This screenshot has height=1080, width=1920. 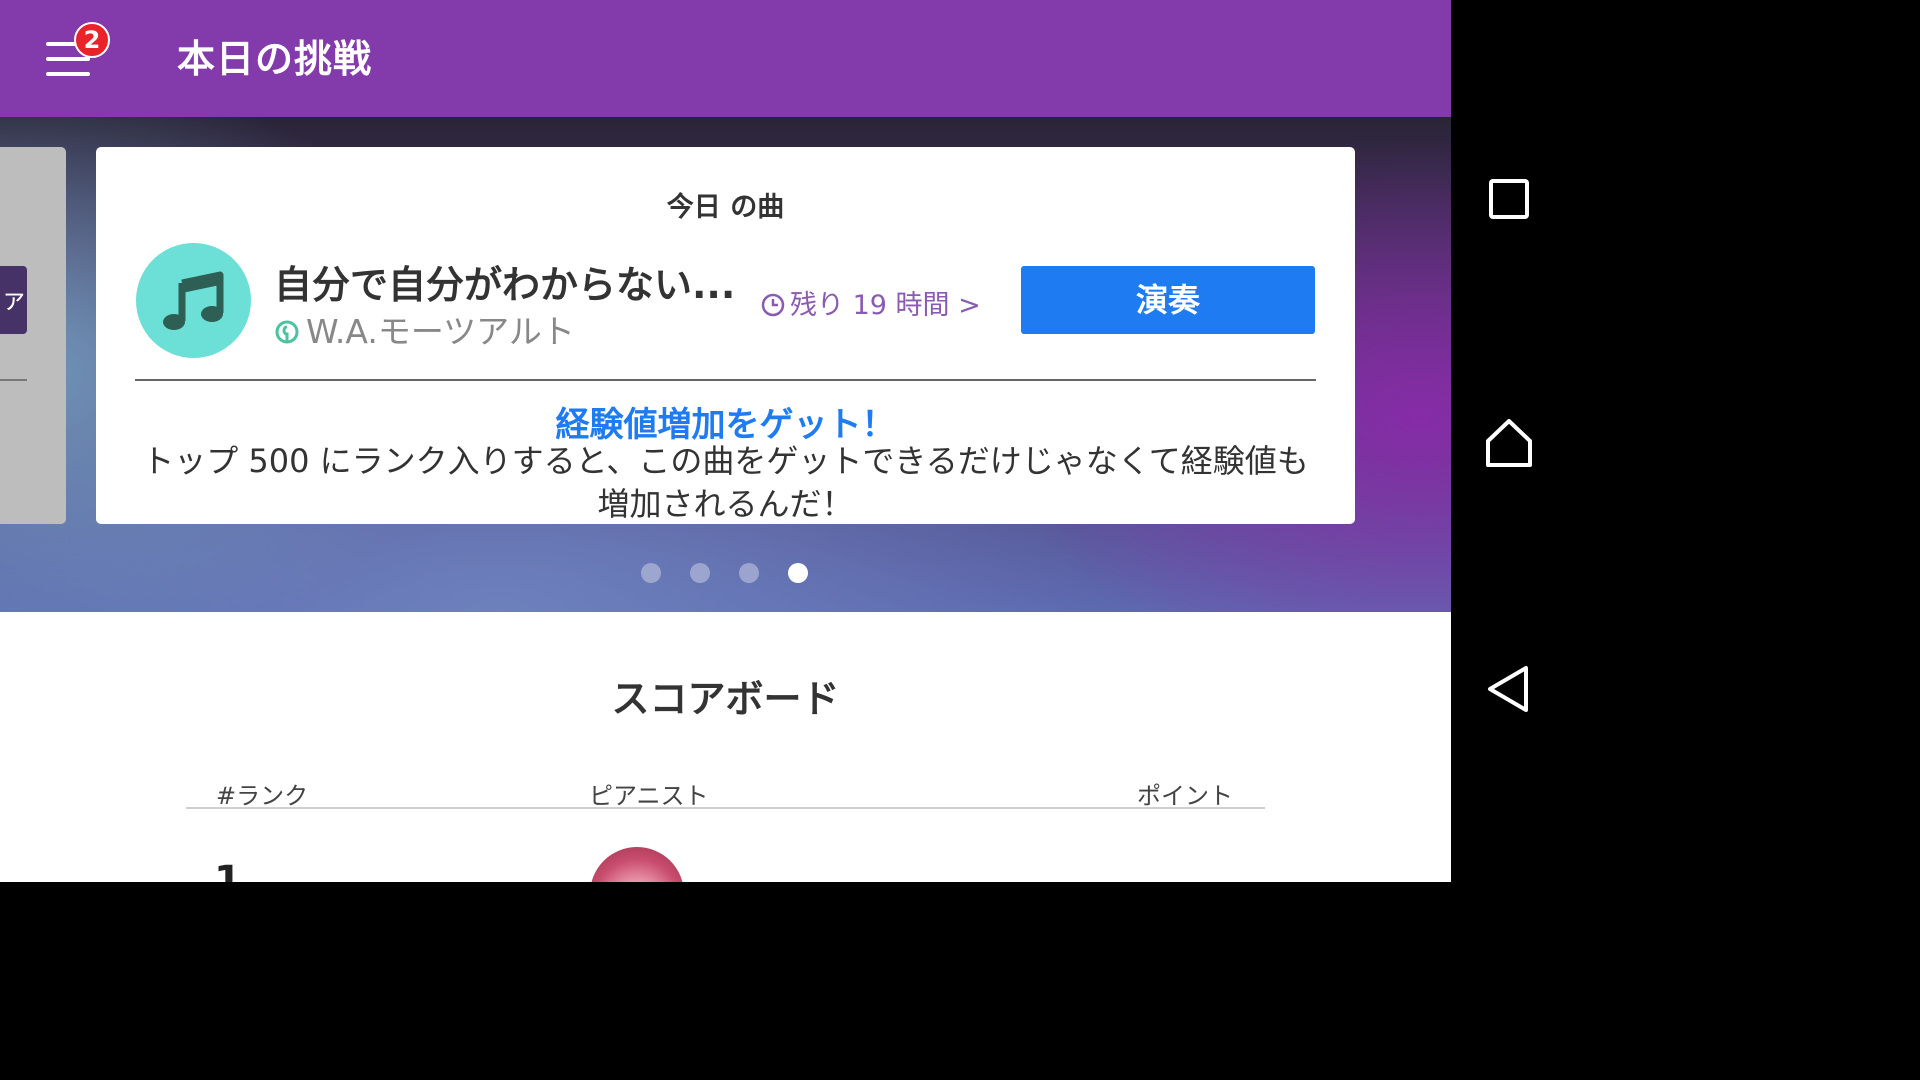 I want to click on time-remaining-link: 残り 19 時間 >, so click(x=870, y=304).